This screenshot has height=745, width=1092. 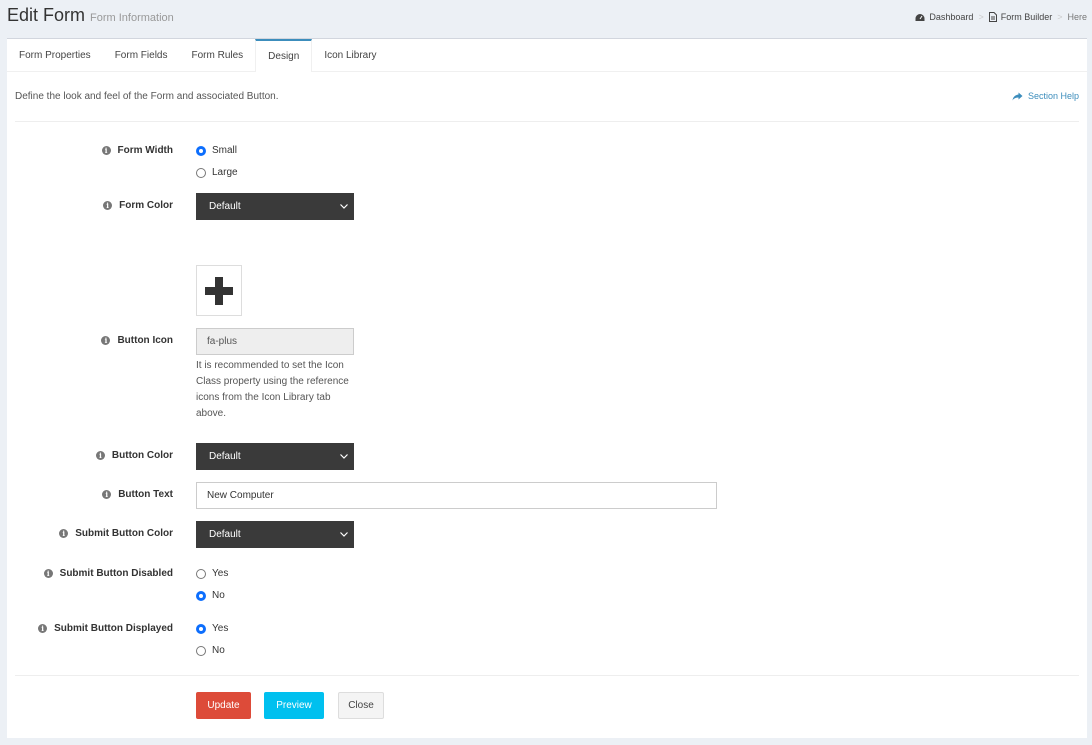 I want to click on submit-disabled-yes-radio: Yes, so click(x=212, y=573).